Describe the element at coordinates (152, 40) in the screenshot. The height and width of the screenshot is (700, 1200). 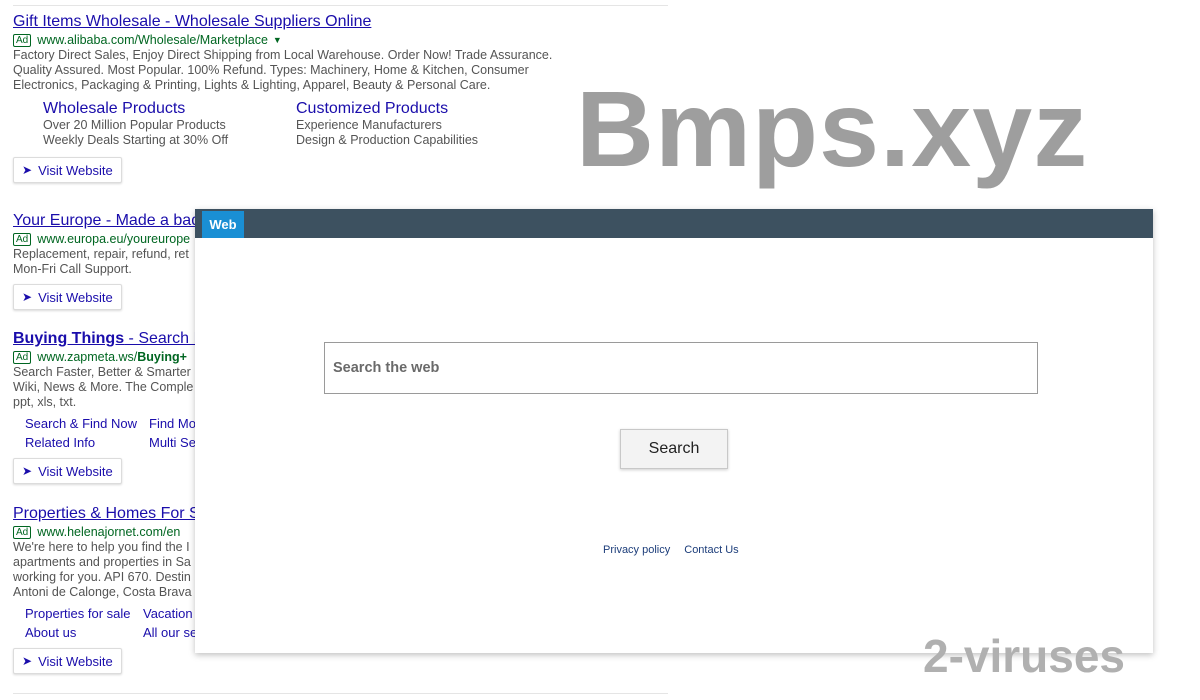
I see `ad-display-url: www.alibaba.com/Wholesale/Marketplace` at that location.